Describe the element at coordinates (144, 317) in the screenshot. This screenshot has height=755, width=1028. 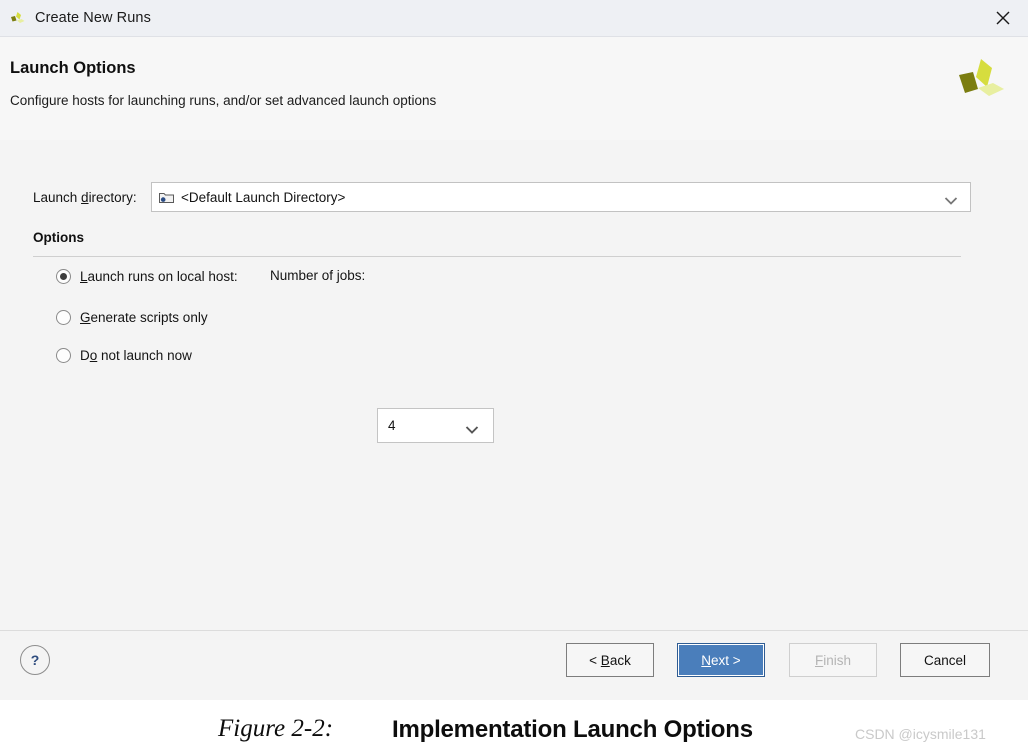
I see `radio-label: Generate scripts only` at that location.